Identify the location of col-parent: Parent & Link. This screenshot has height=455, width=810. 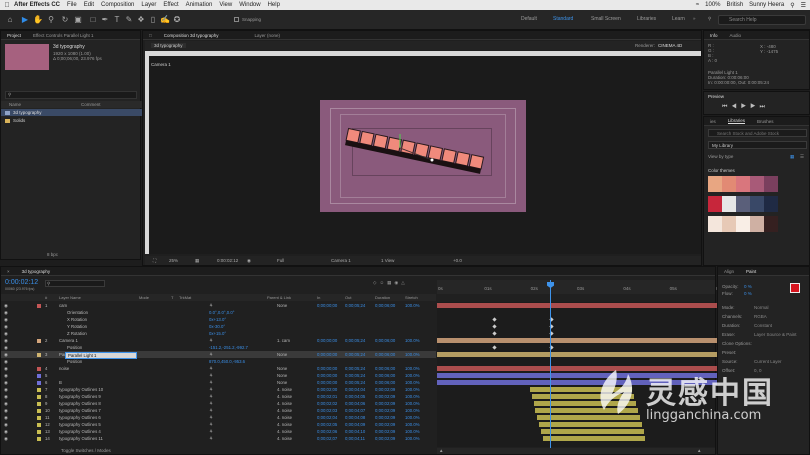
(279, 297).